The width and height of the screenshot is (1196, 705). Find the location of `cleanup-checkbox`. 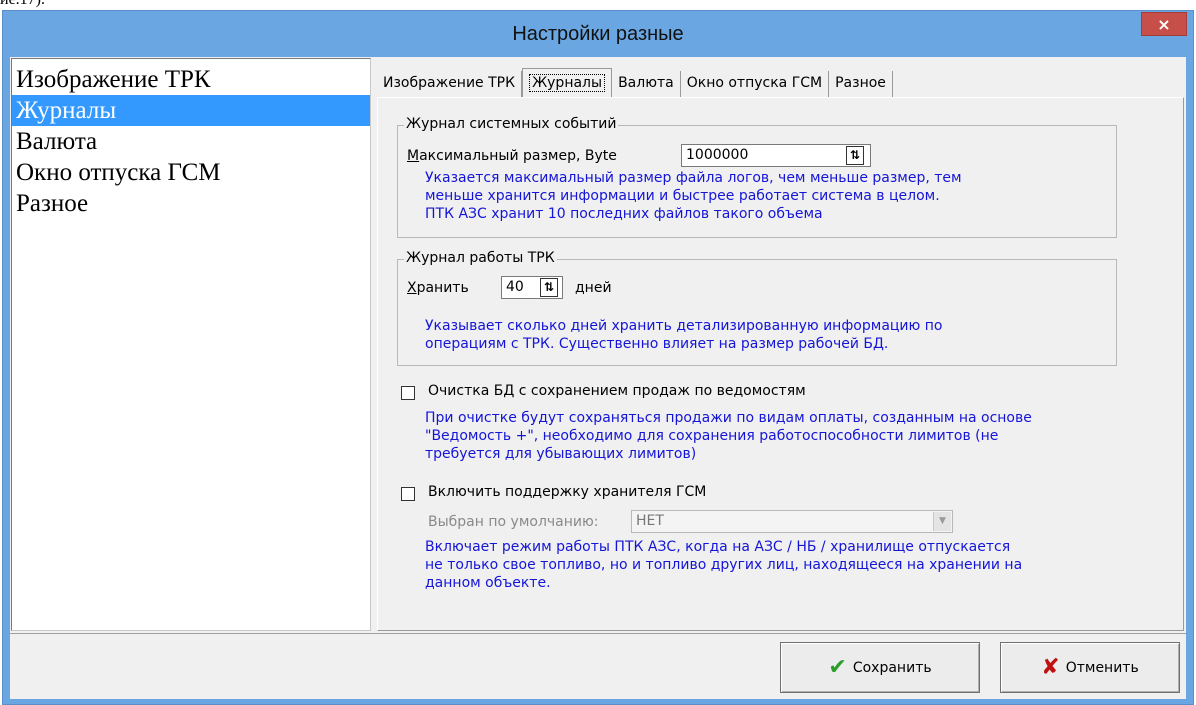

cleanup-checkbox is located at coordinates (408, 393).